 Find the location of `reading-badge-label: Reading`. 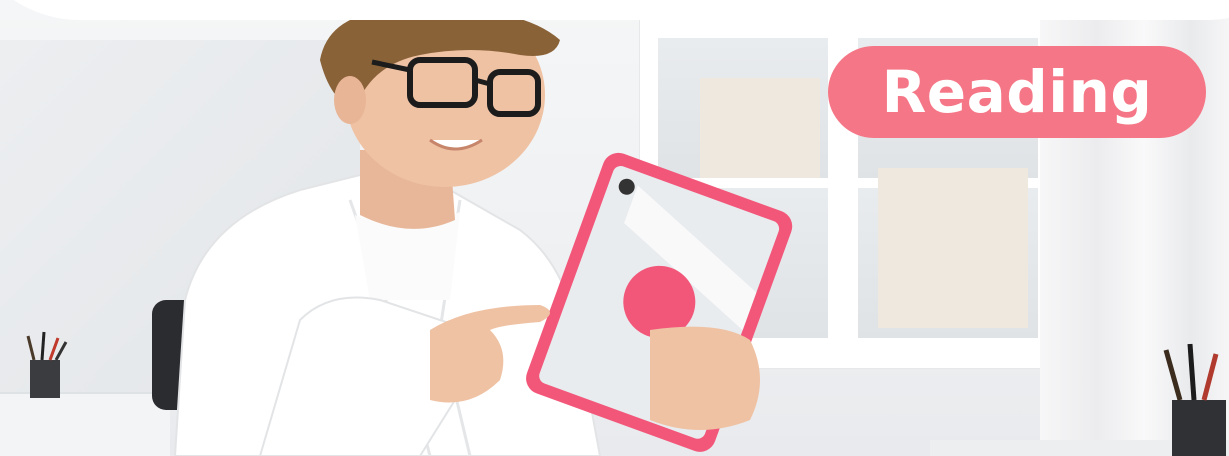

reading-badge-label: Reading is located at coordinates (1017, 92).